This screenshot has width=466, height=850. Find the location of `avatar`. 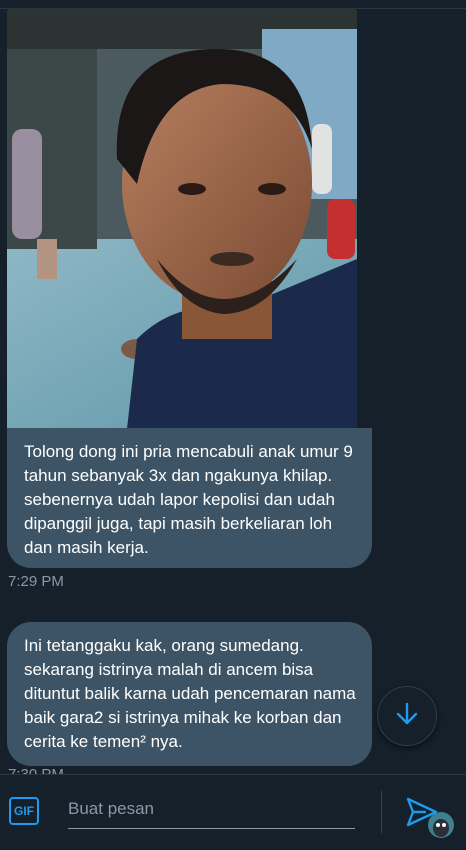

avatar is located at coordinates (441, 825).